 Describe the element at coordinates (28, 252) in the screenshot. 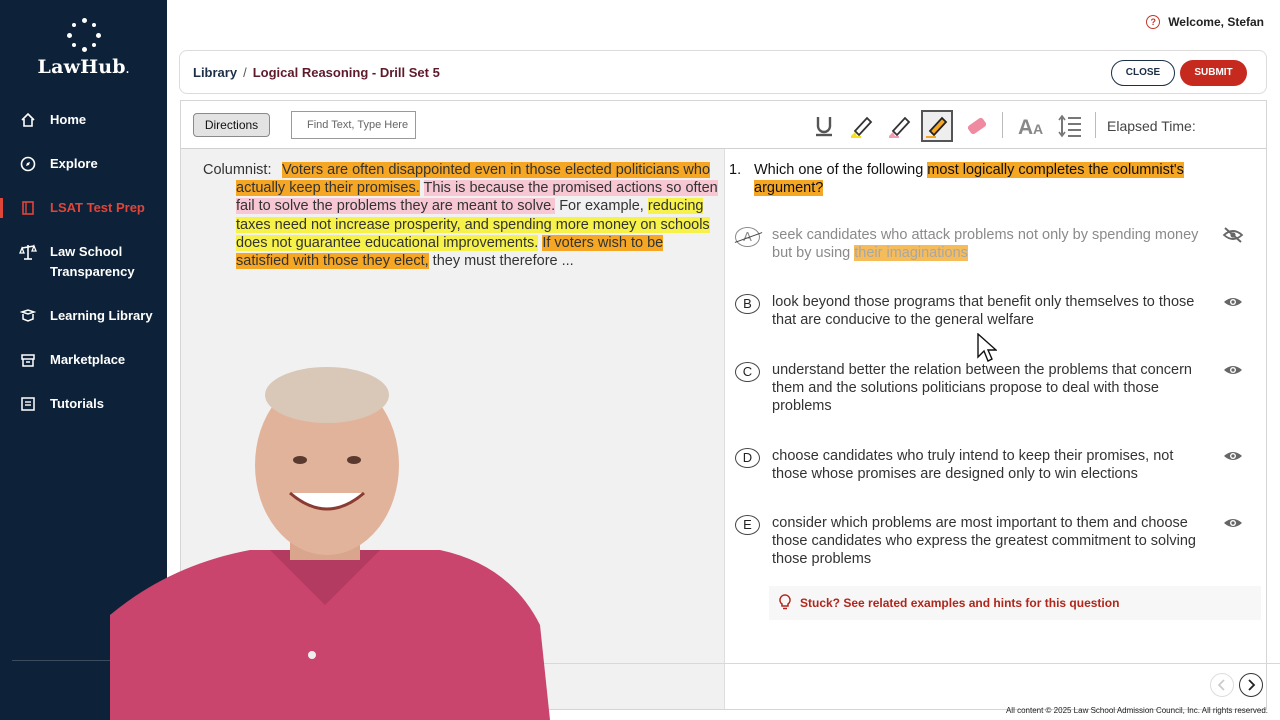

I see `scales-icon` at that location.